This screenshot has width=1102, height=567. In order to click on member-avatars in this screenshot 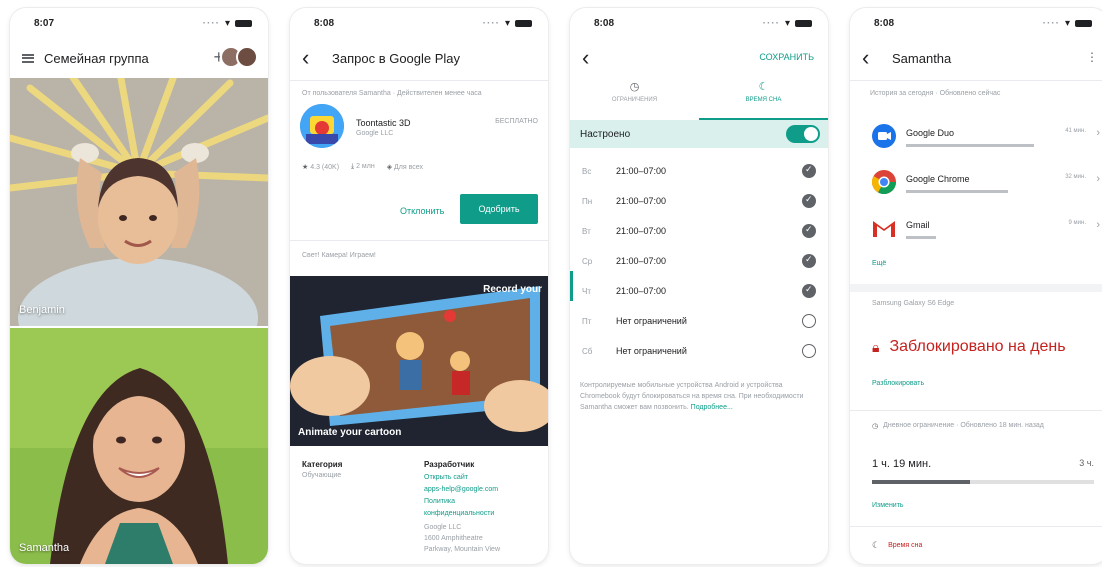, I will do `click(239, 57)`.